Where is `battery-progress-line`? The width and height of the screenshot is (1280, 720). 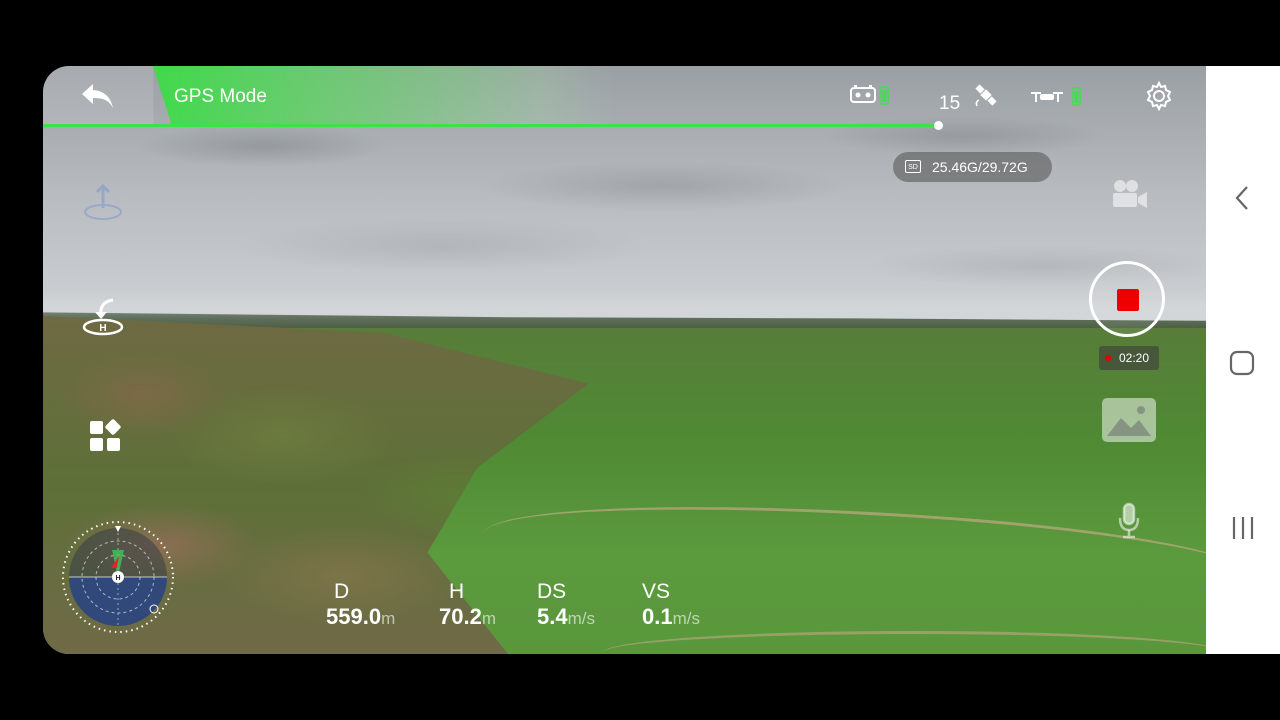
battery-progress-line is located at coordinates (491, 125).